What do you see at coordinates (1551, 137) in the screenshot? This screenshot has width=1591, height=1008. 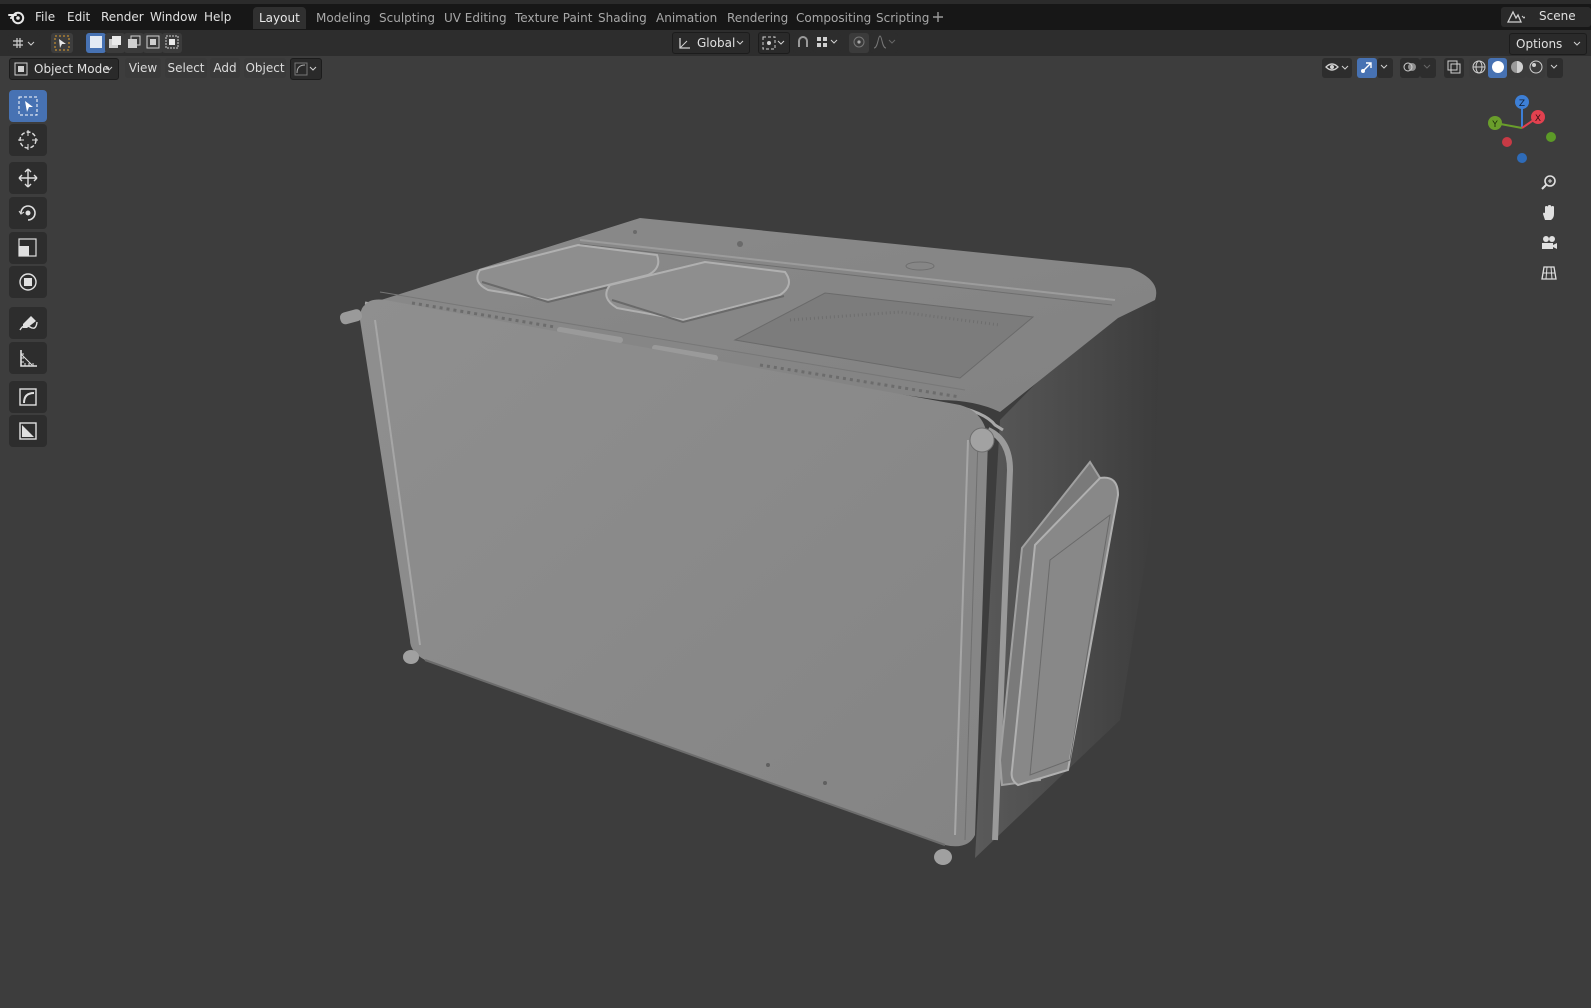 I see `axis-neg-y-handle` at bounding box center [1551, 137].